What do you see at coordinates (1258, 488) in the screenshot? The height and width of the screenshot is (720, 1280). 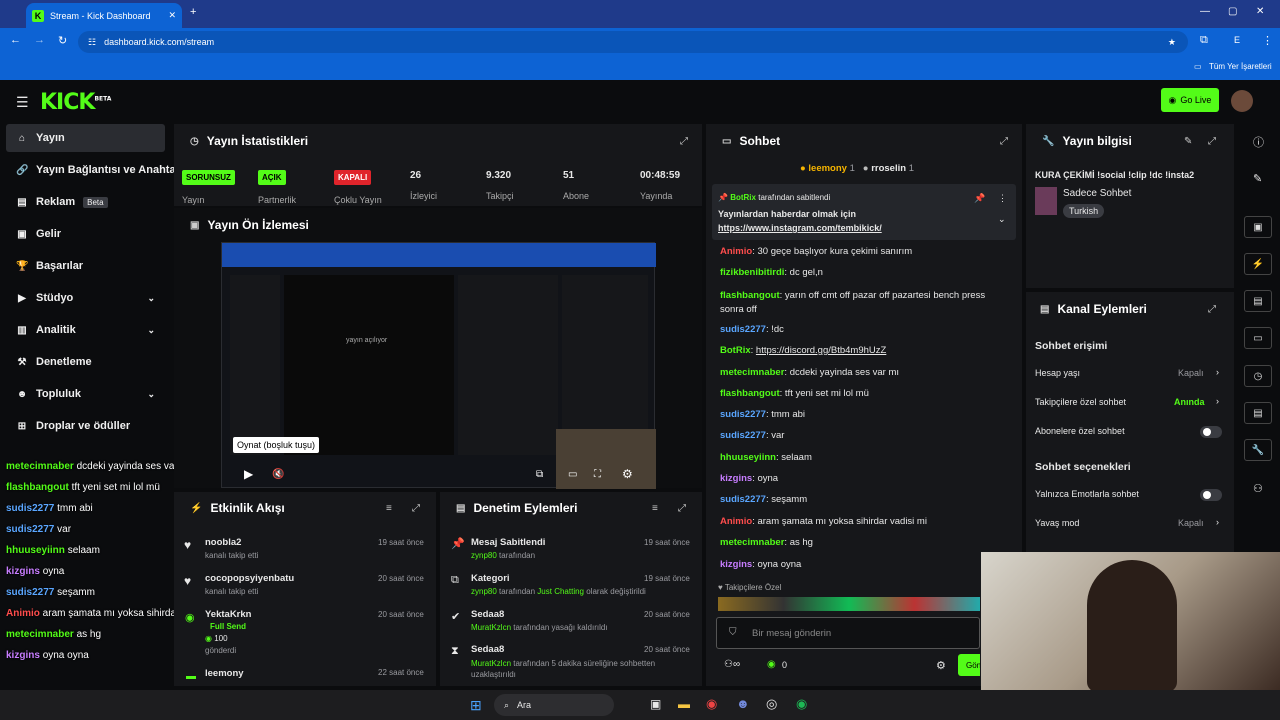 I see `community-icon: ⚇` at bounding box center [1258, 488].